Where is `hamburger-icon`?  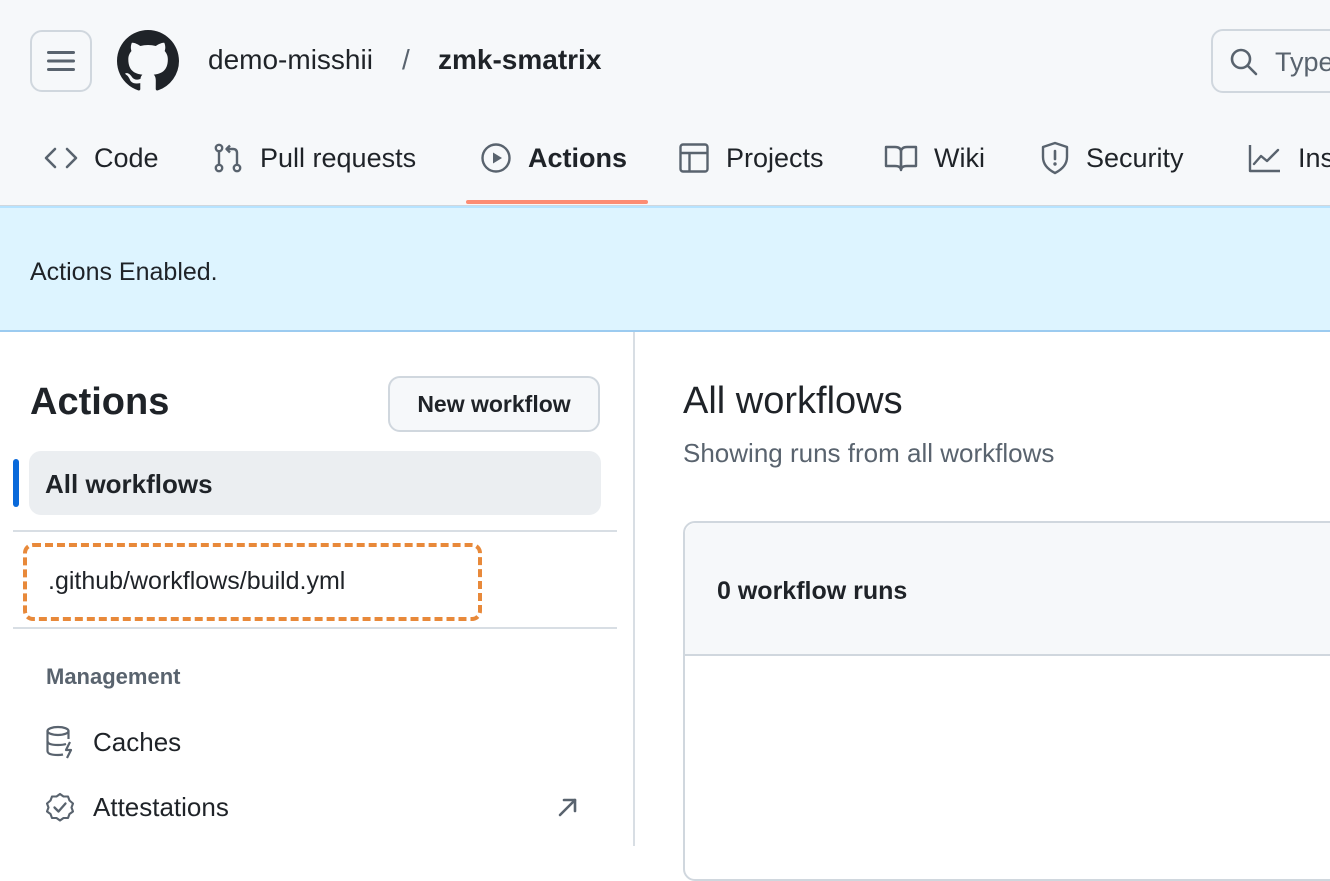
hamburger-icon is located at coordinates (61, 61).